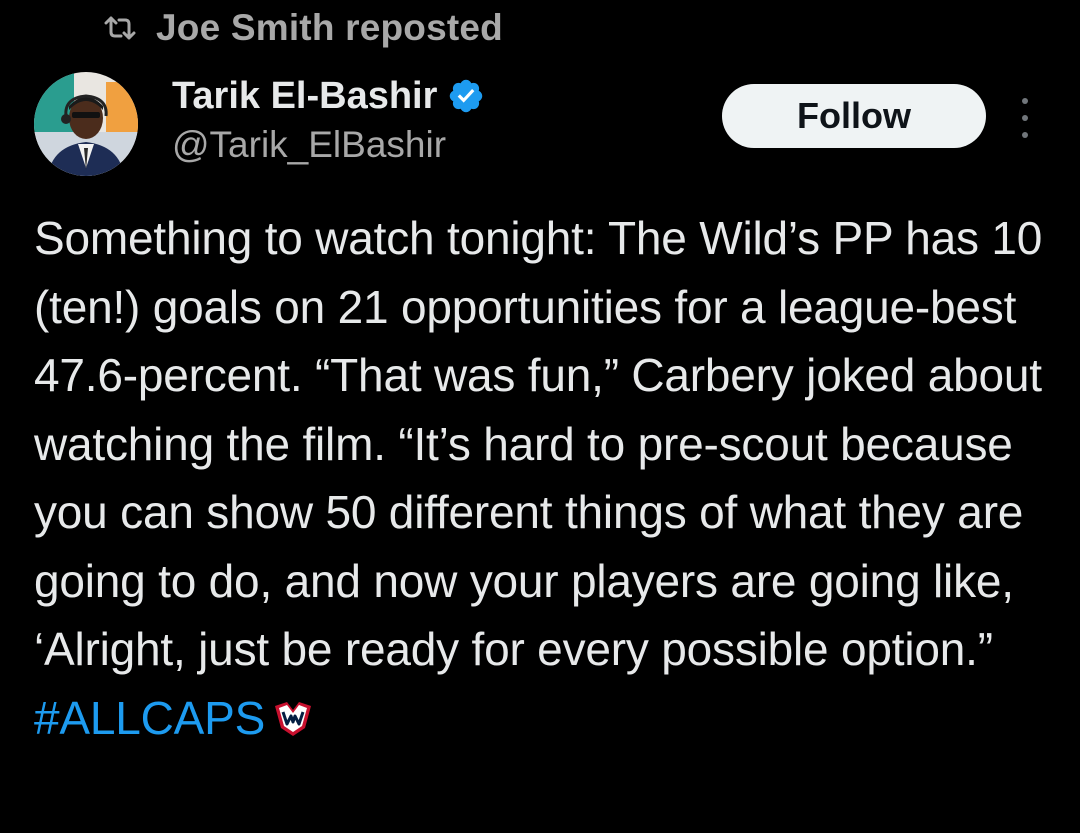 This screenshot has width=1080, height=833. I want to click on follow-button: Follow, so click(854, 116).